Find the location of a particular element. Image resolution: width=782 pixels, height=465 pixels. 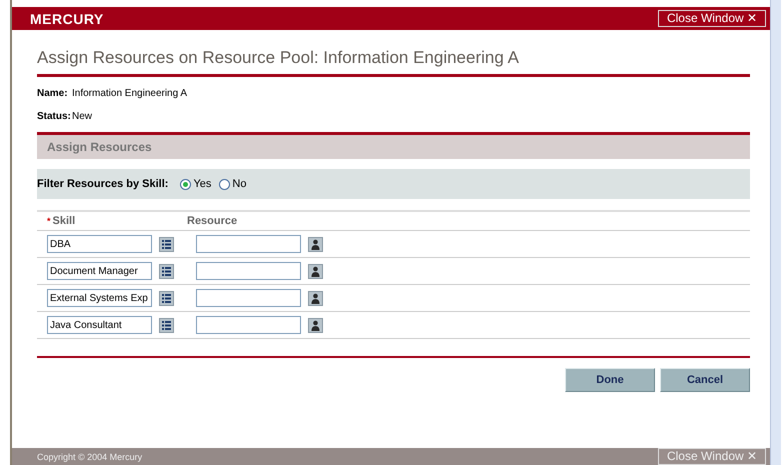

action-button: Done is located at coordinates (610, 380).